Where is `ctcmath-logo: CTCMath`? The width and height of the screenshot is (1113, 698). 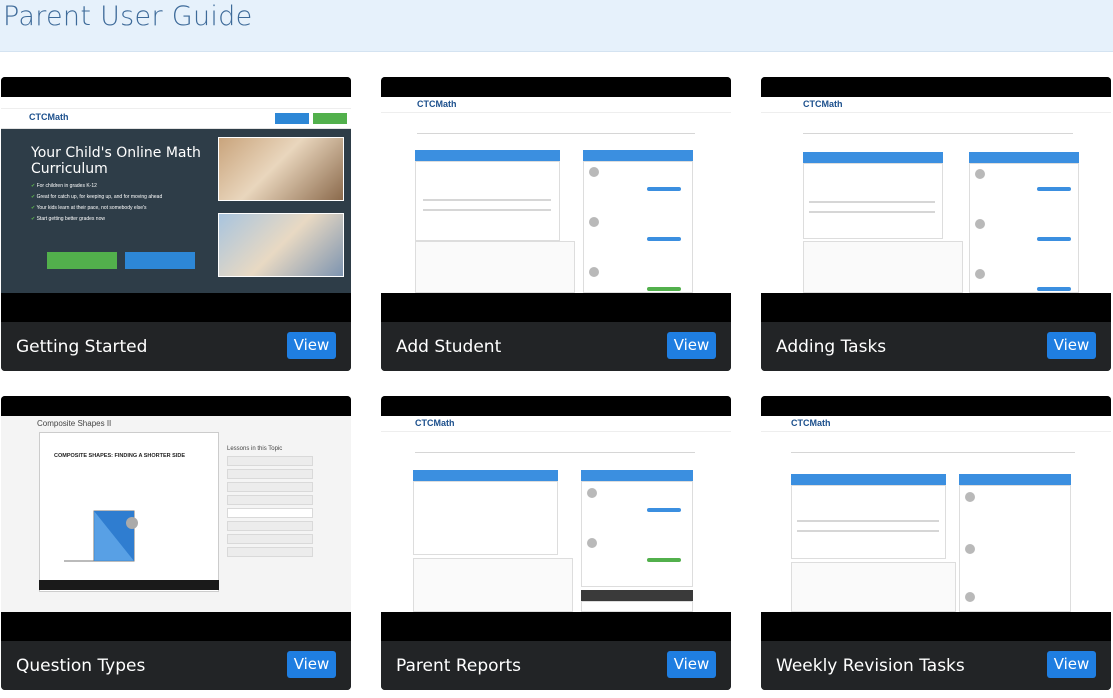 ctcmath-logo: CTCMath is located at coordinates (435, 423).